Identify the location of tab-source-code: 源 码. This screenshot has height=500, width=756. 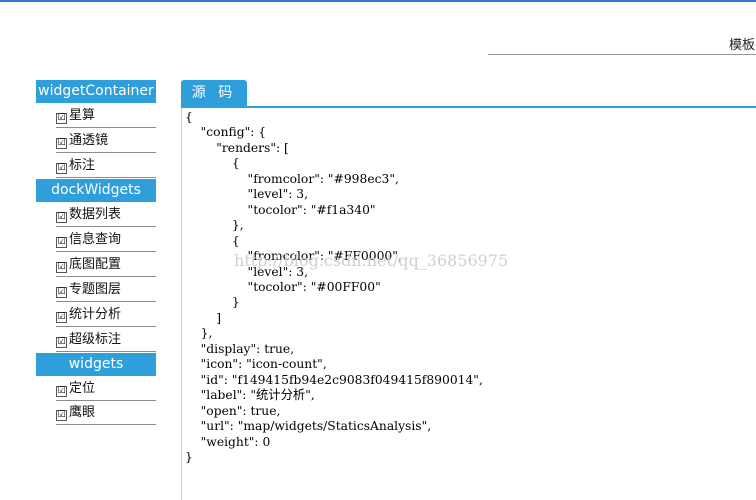
(214, 93).